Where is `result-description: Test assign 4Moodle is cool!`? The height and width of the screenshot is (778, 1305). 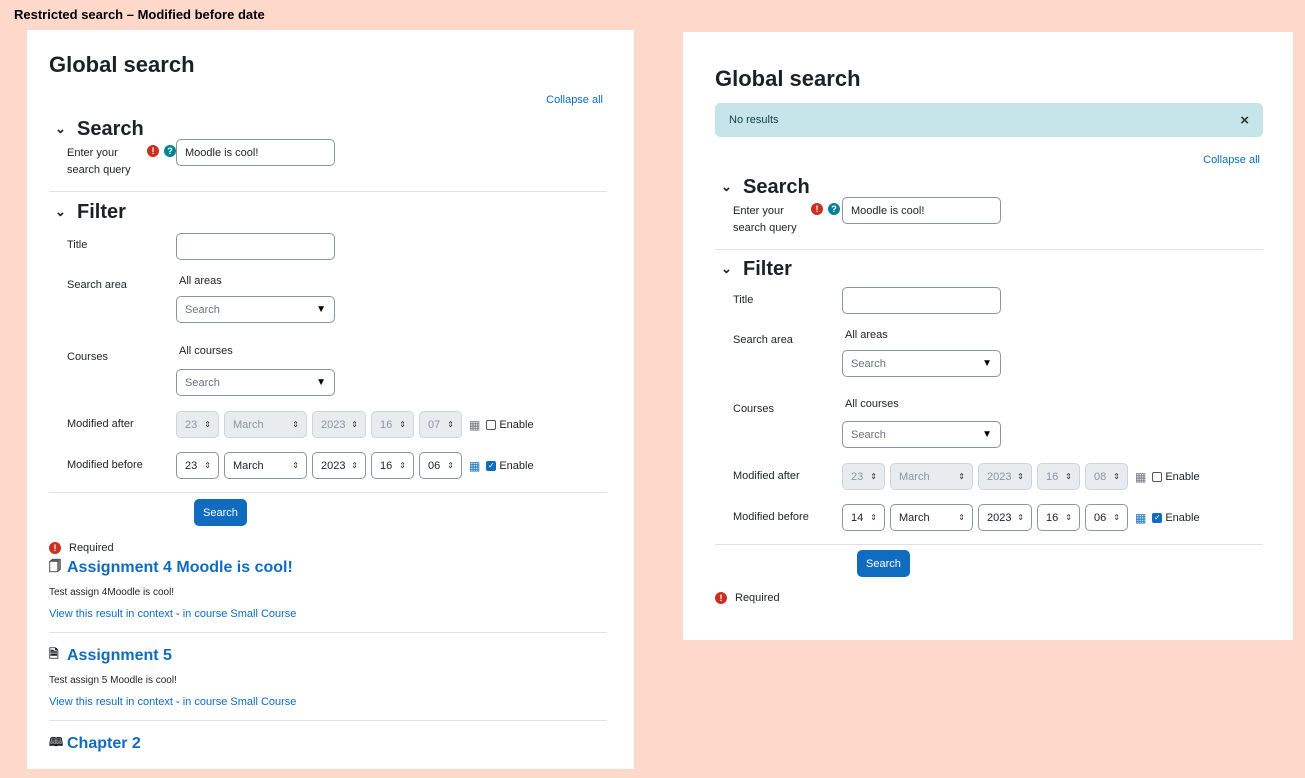
result-description: Test assign 4Moodle is cool! is located at coordinates (112, 592).